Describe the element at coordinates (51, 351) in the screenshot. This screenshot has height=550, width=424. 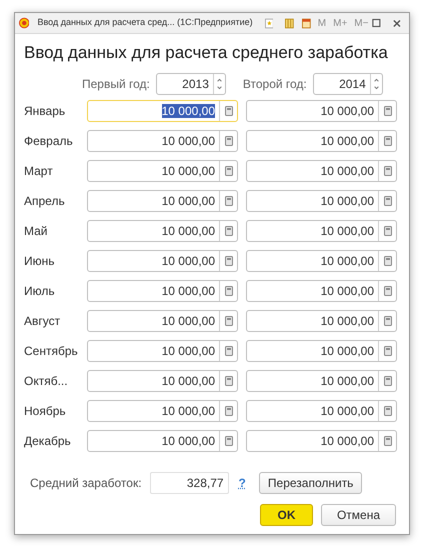
I see `month-label: Сентябрь` at that location.